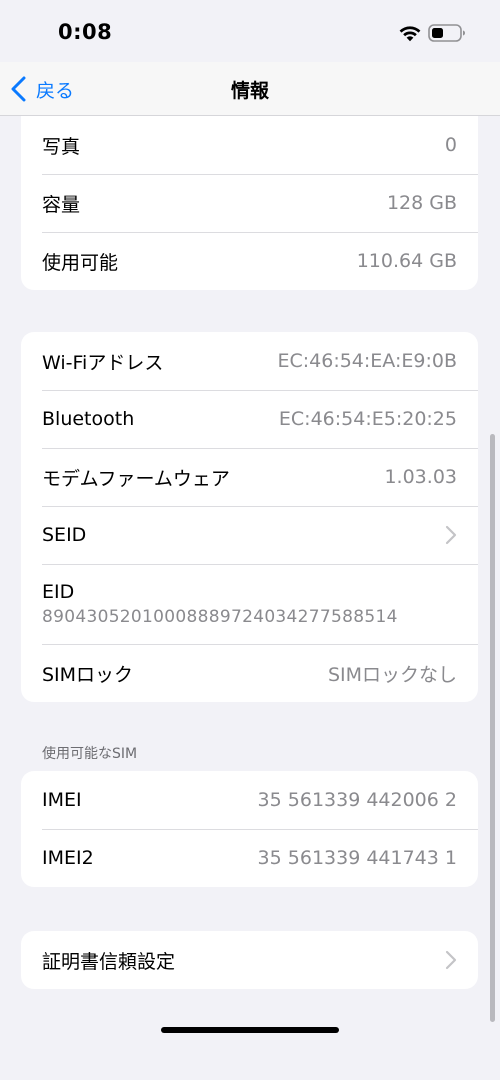 This screenshot has height=1080, width=500. What do you see at coordinates (446, 33) in the screenshot?
I see `battery-icon` at bounding box center [446, 33].